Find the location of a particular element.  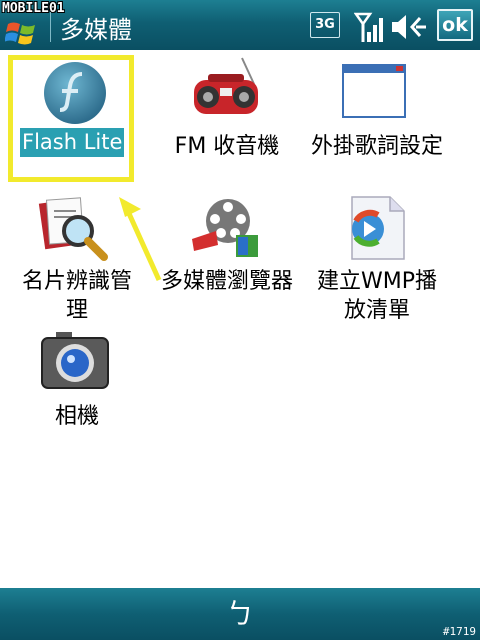

app-label: 相機 is located at coordinates (76, 416).